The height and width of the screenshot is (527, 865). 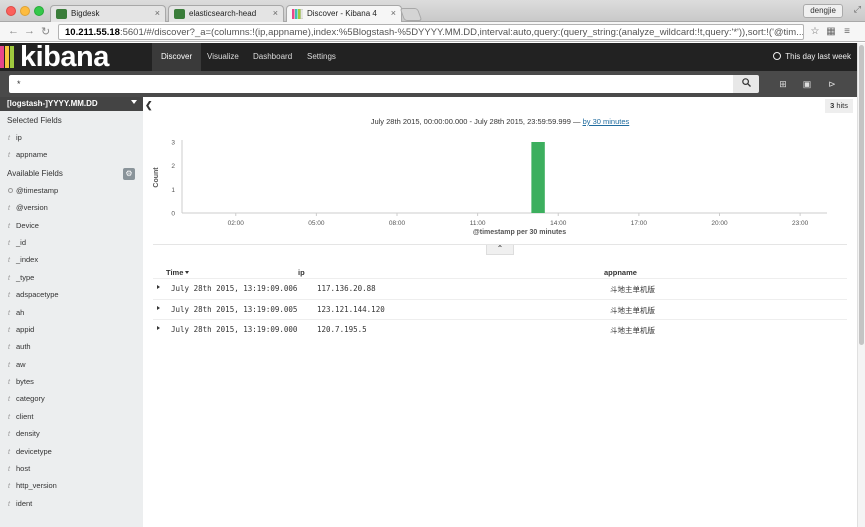 What do you see at coordinates (173, 143) in the screenshot?
I see `y-tick-label: 3` at bounding box center [173, 143].